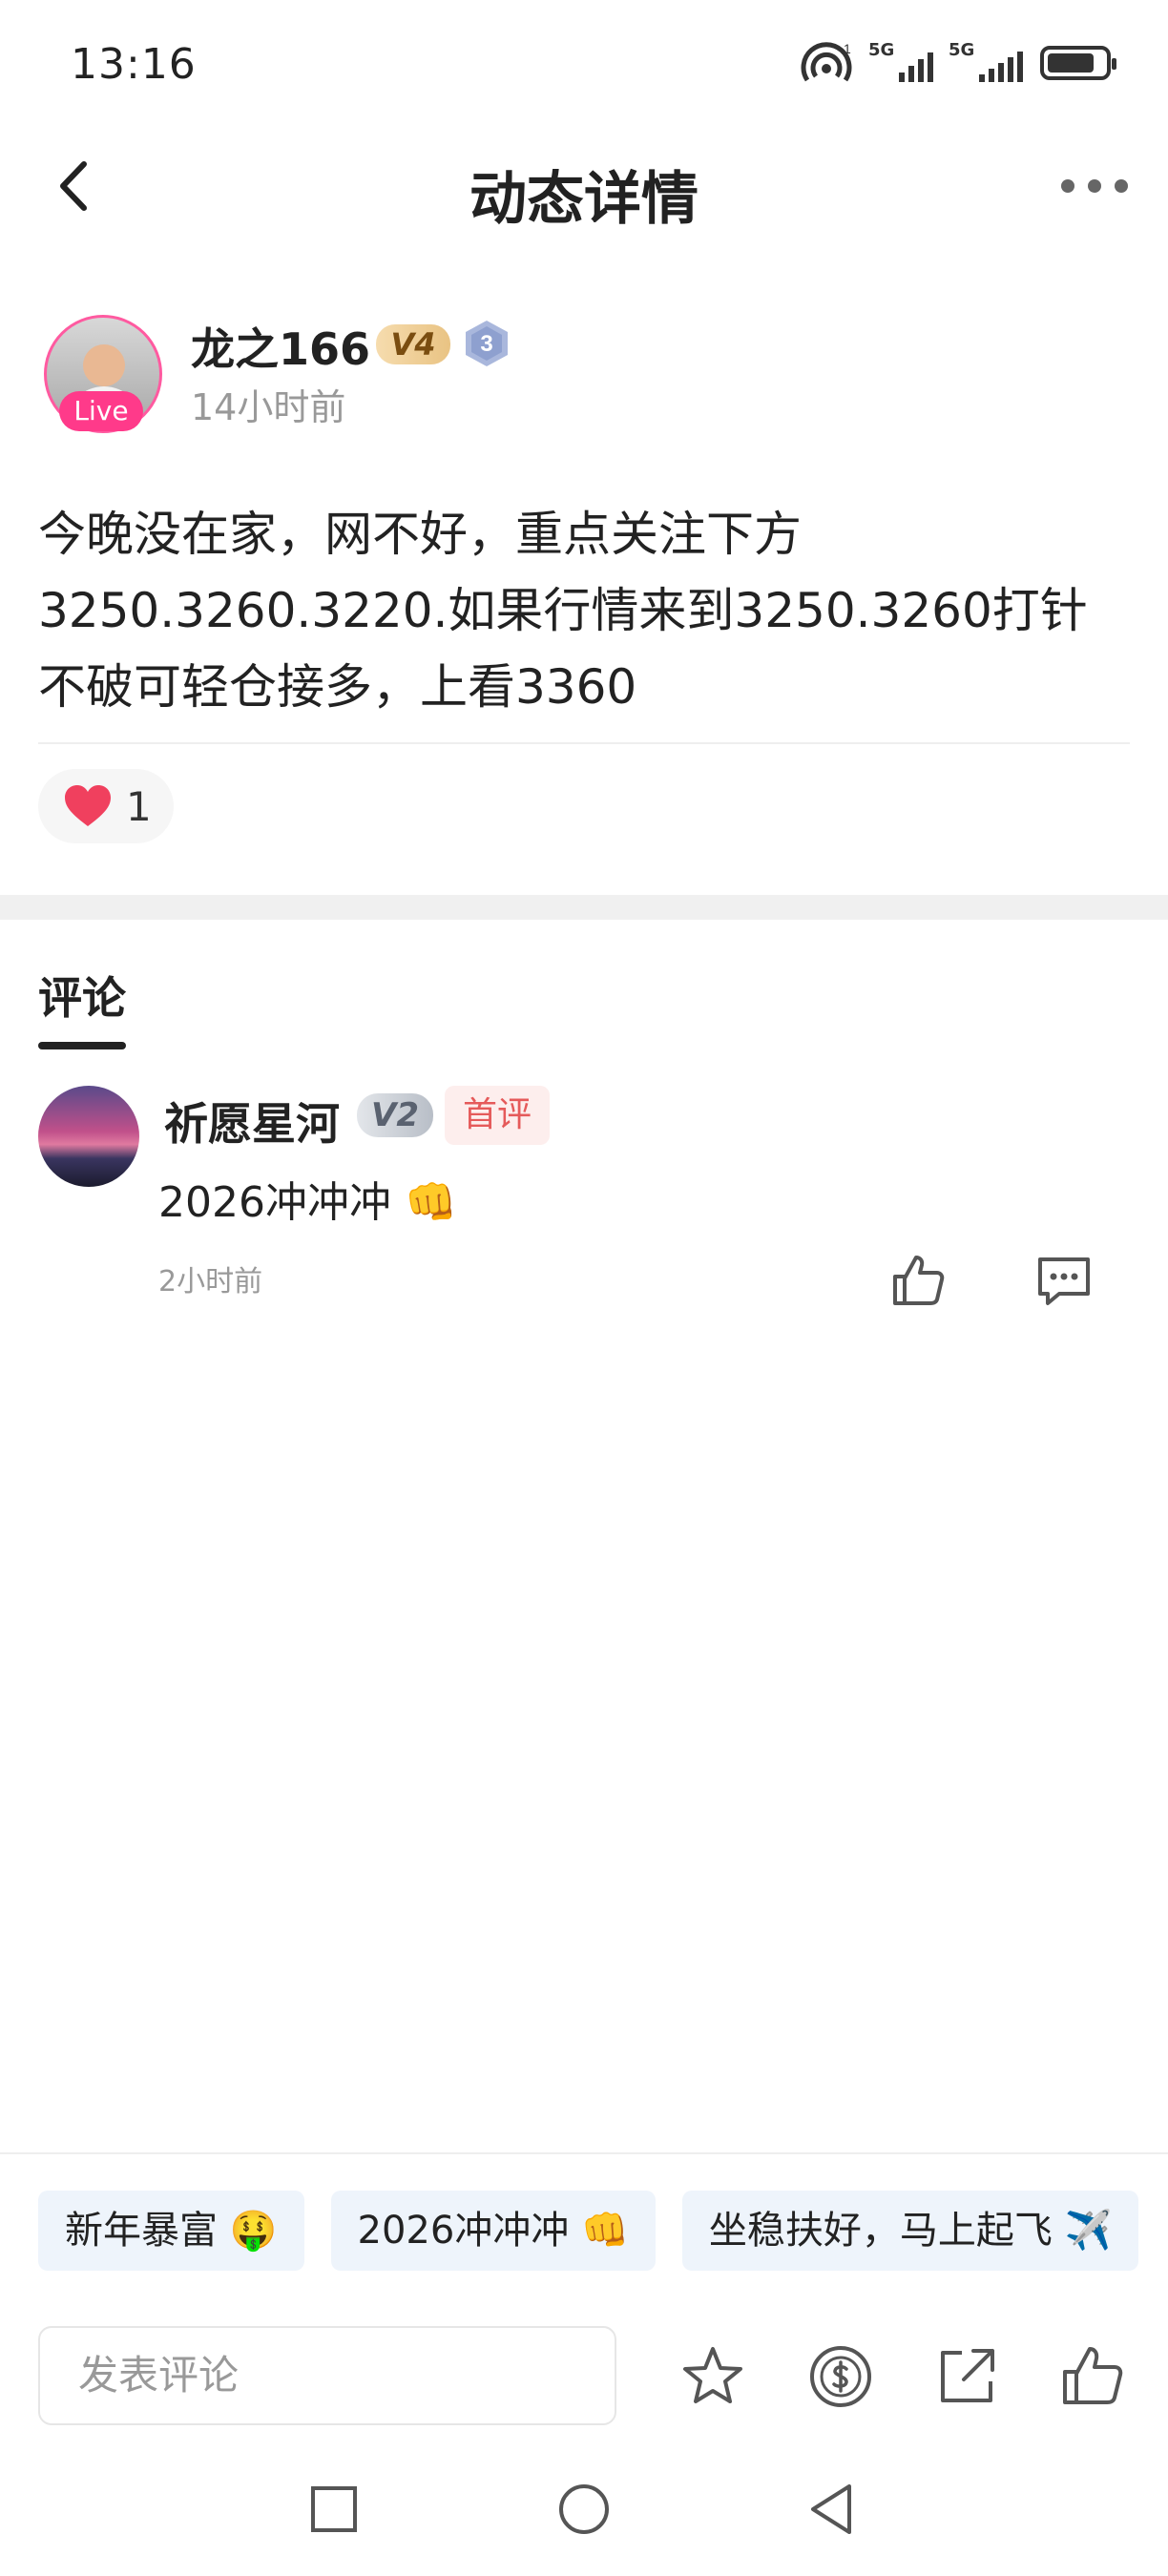 The width and height of the screenshot is (1168, 2576). Describe the element at coordinates (493, 2231) in the screenshot. I see `quick-reply-chip: 2026冲冲冲 👊` at that location.